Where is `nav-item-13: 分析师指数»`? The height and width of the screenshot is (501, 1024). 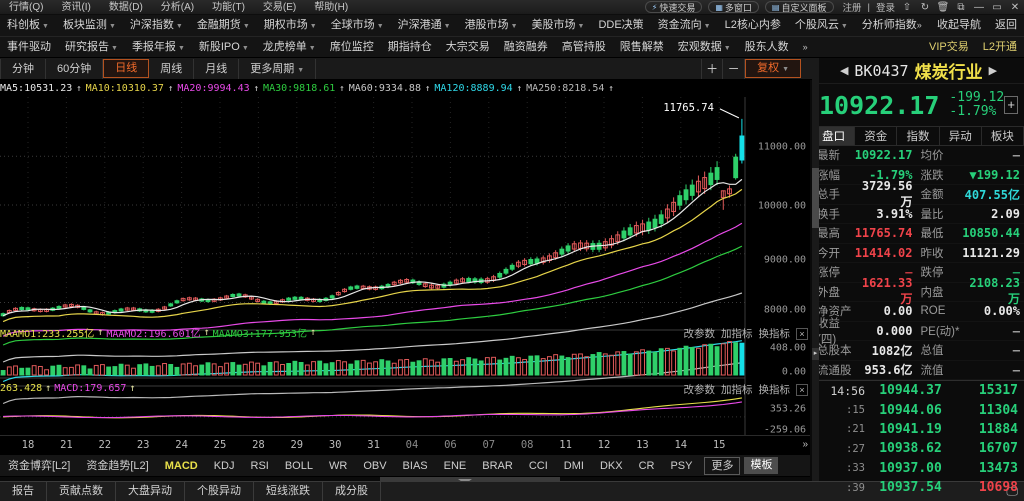
nav-item-13: 分析师指数» is located at coordinates (892, 25).